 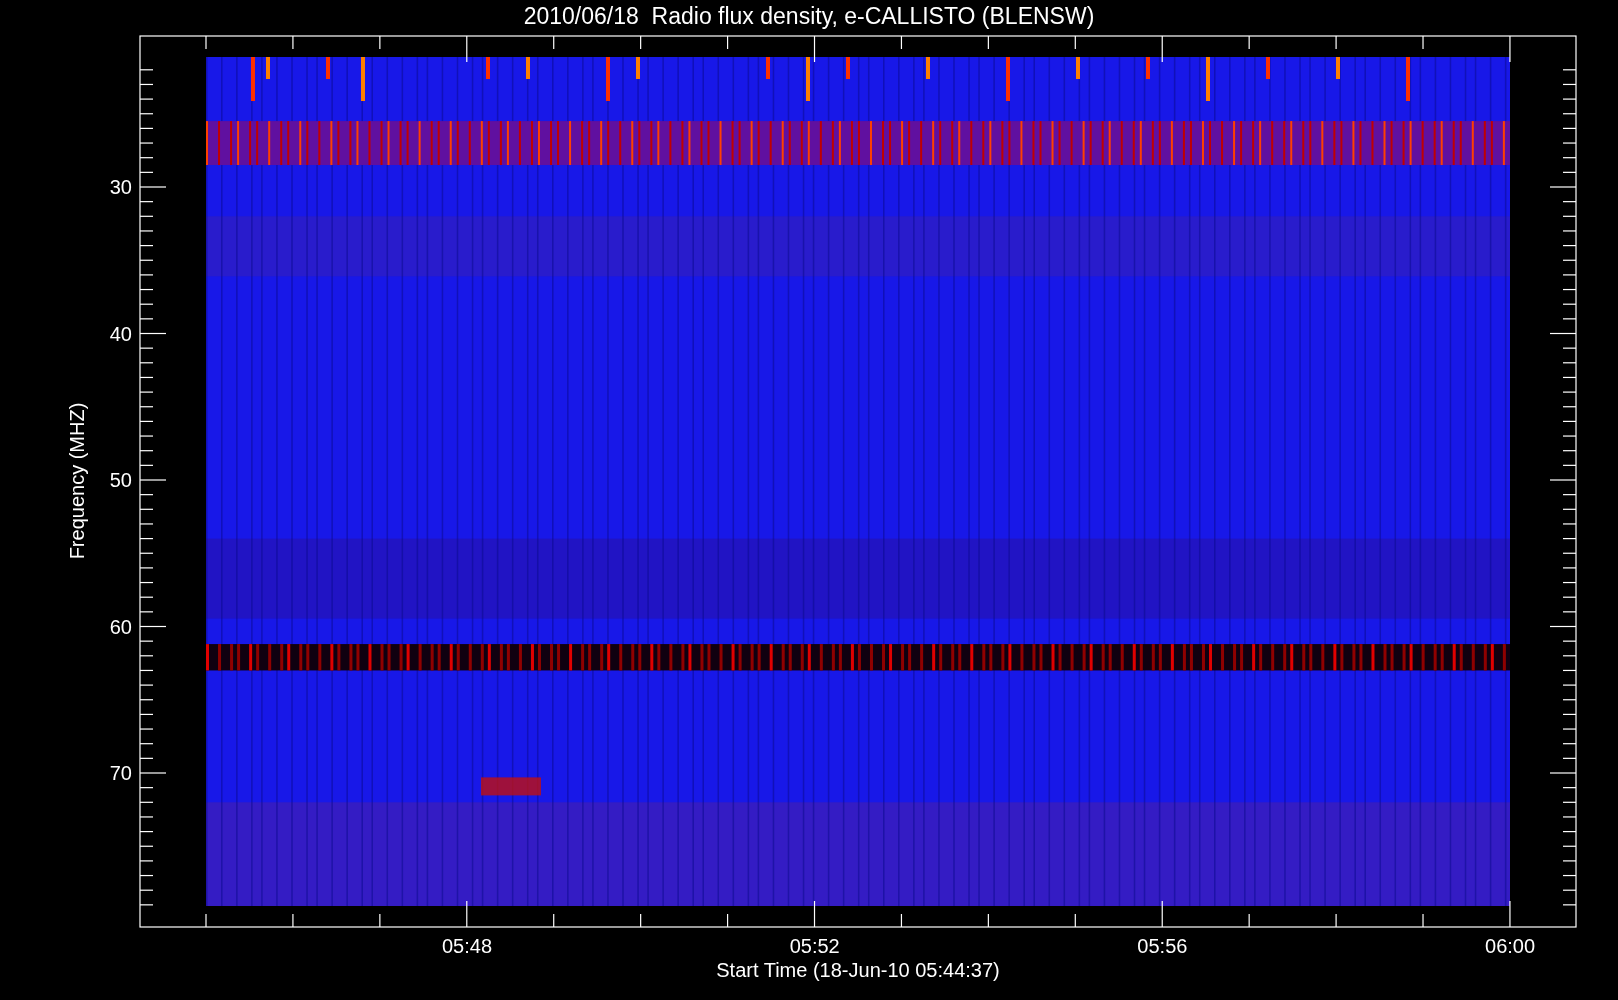 I want to click on x-tick-label: 05:56, so click(x=1162, y=946).